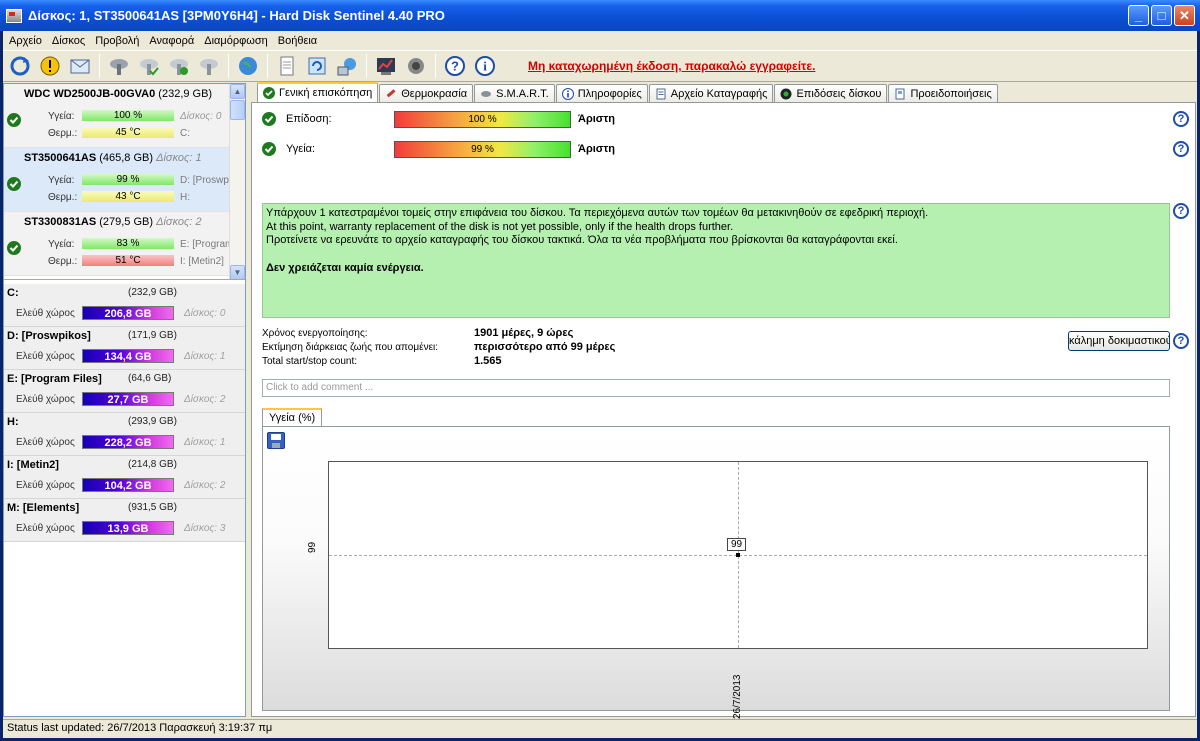  I want to click on network-icon, so click(347, 66).